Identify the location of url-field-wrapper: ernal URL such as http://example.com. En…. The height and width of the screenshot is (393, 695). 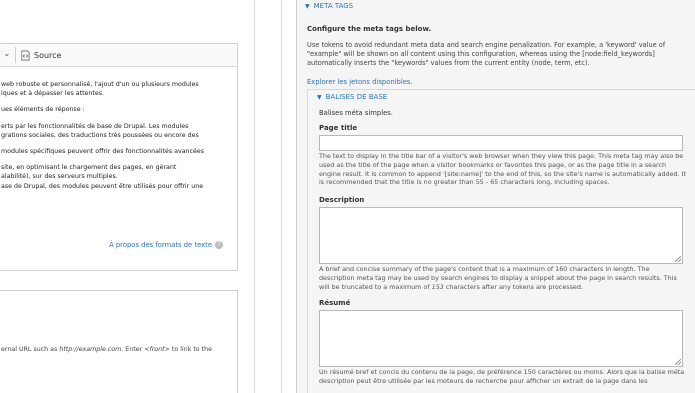
(119, 341).